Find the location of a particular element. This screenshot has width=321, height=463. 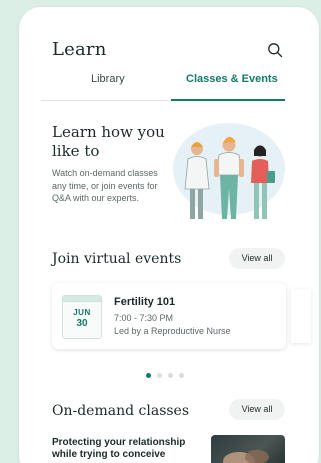

page-title: Learn is located at coordinates (79, 49).